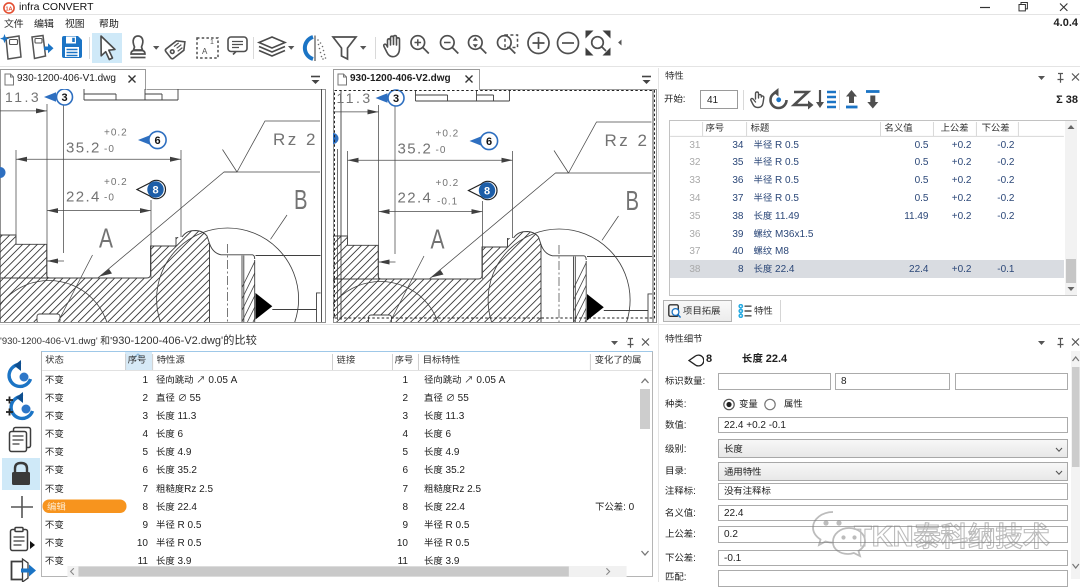  What do you see at coordinates (212, 42) in the screenshot?
I see `svg-text: 1` at bounding box center [212, 42].